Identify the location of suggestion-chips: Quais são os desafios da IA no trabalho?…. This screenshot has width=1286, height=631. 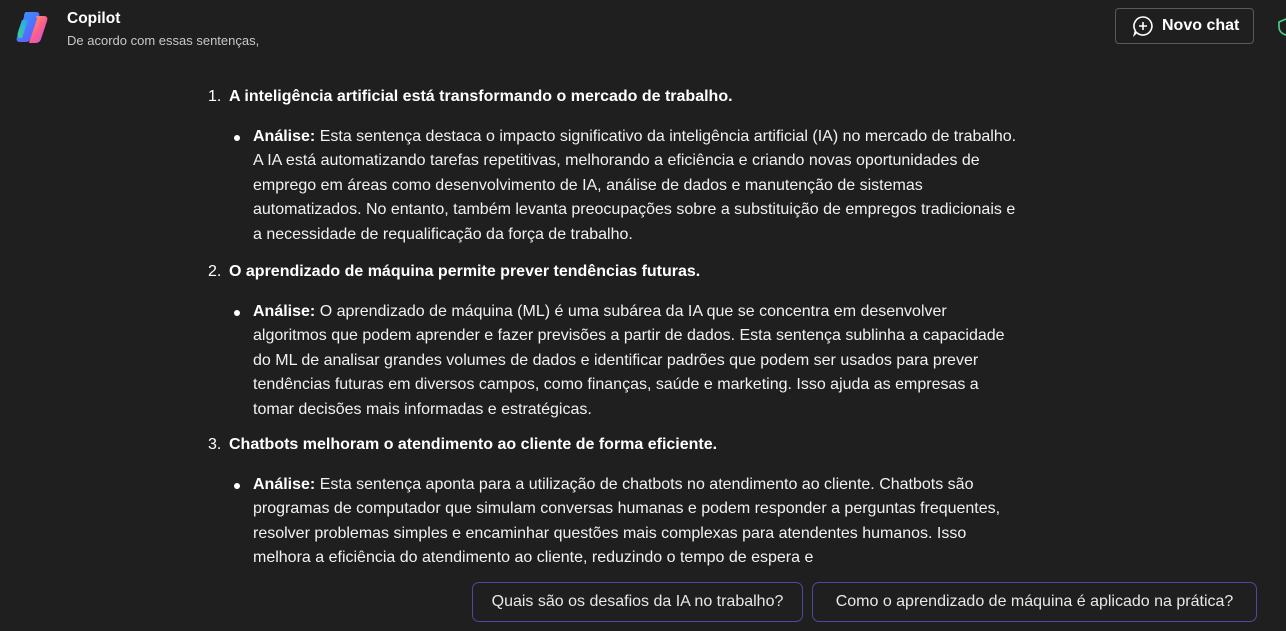
(643, 602).